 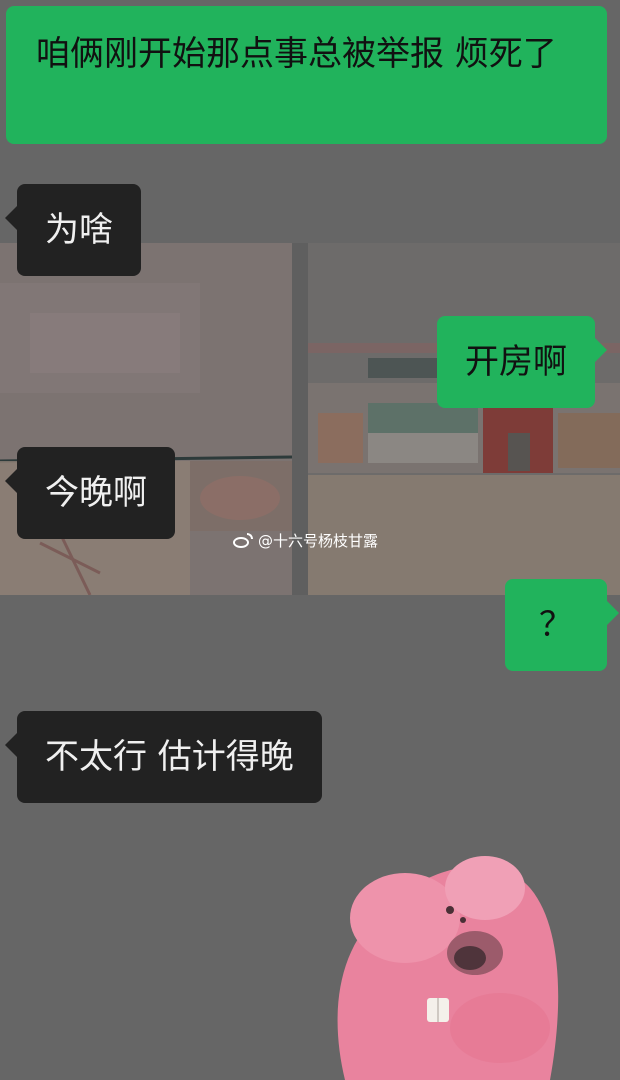 I want to click on message-bubble-received: 为啥, so click(x=73, y=230).